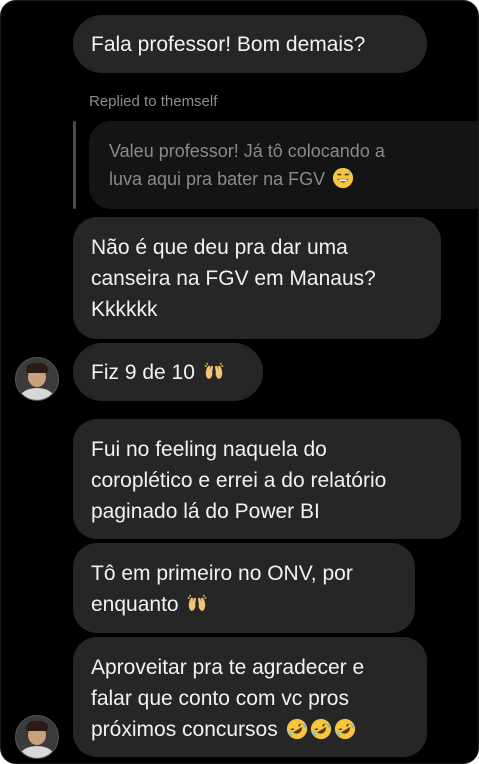 This screenshot has width=479, height=764. I want to click on reply-label: Replied to themself, so click(153, 101).